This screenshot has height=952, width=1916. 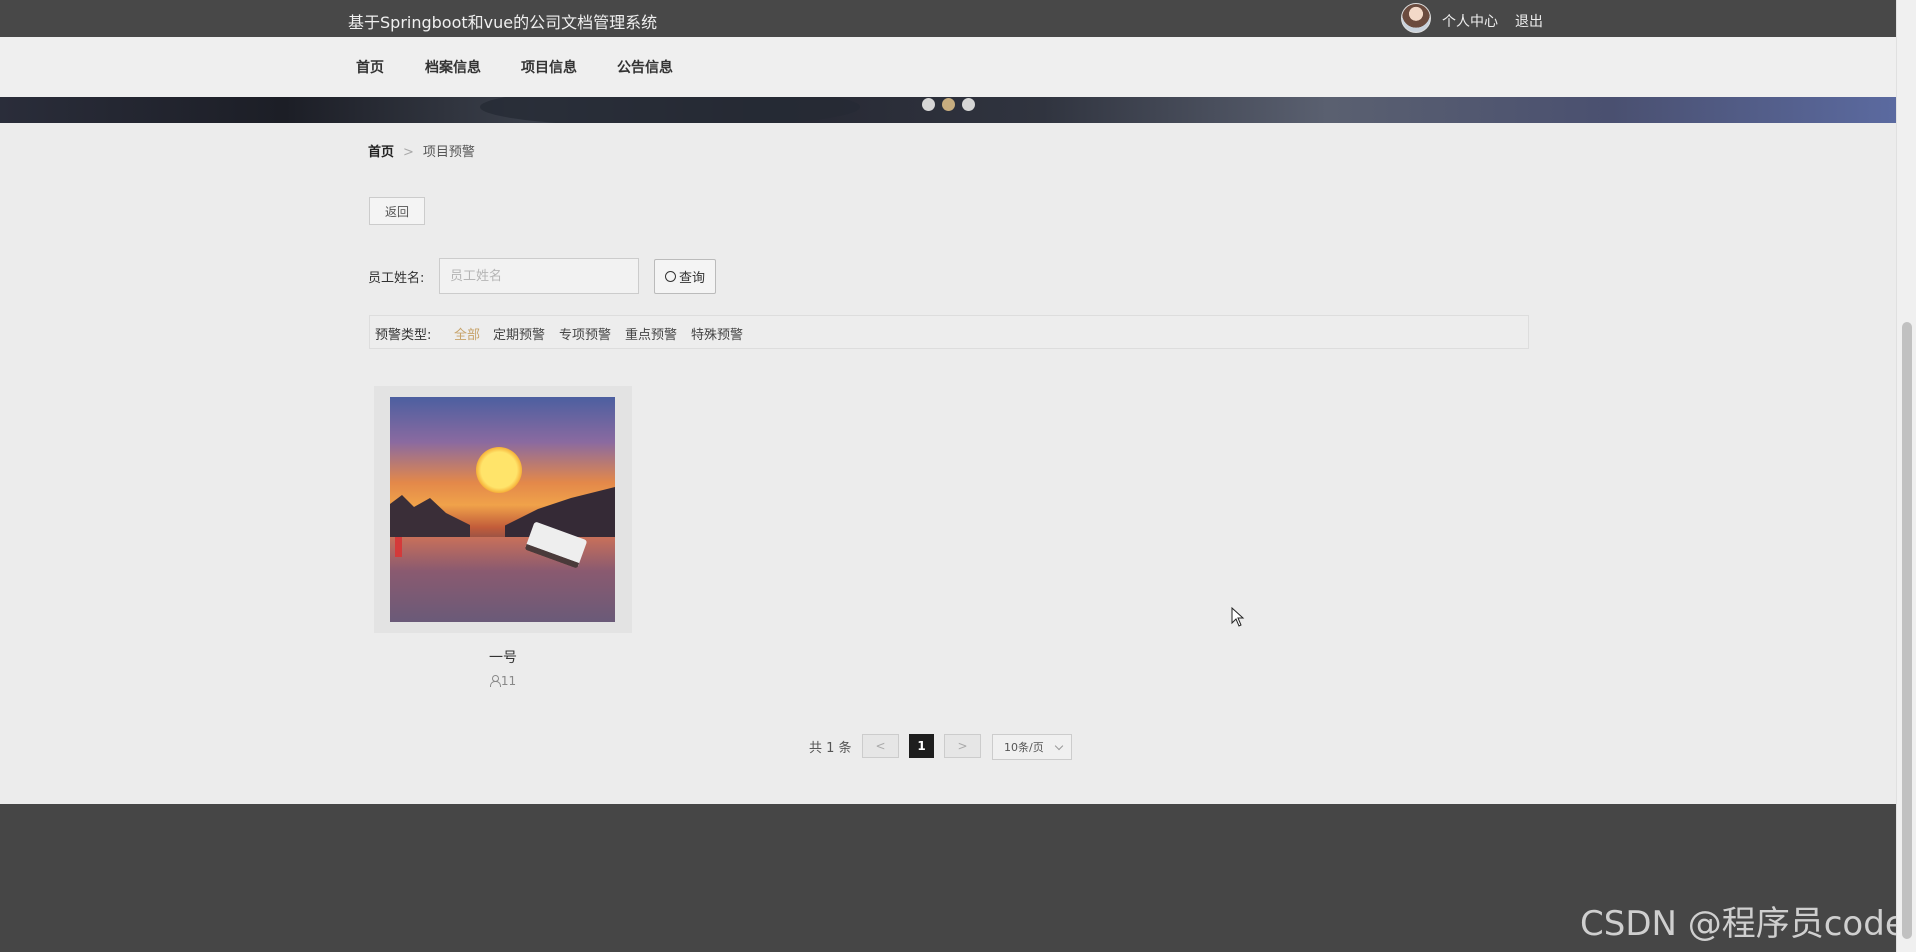 I want to click on breadcrumb: 首页 > 项目预警, so click(x=421, y=150).